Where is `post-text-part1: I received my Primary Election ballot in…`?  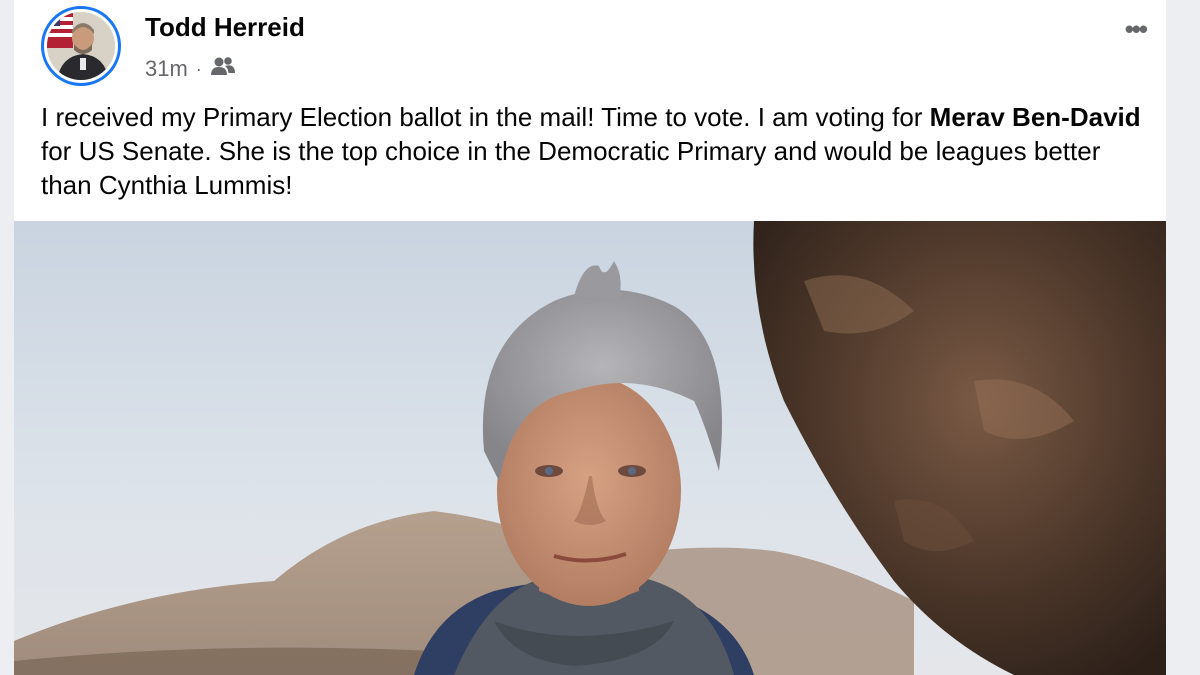 post-text-part1: I received my Primary Election ballot in… is located at coordinates (485, 117).